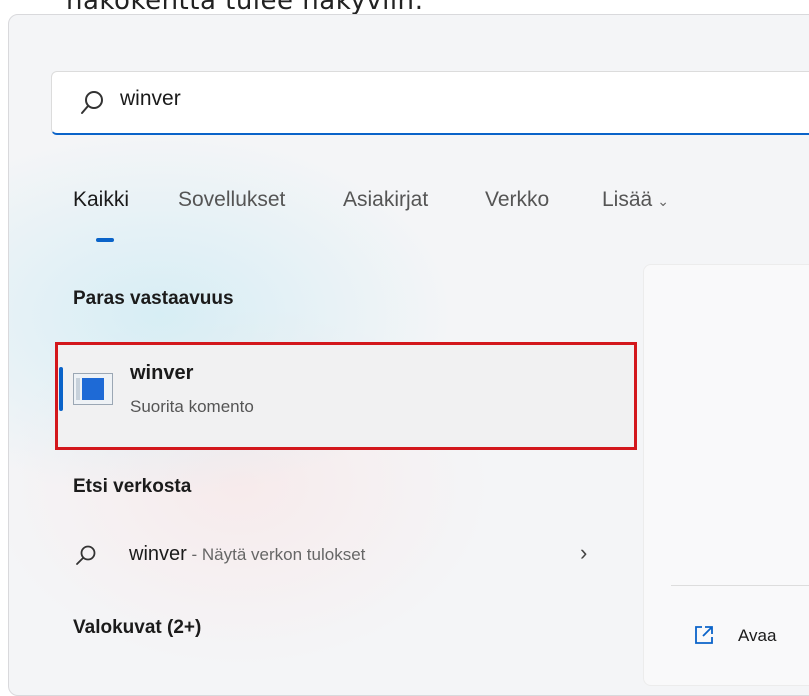  What do you see at coordinates (92, 102) in the screenshot?
I see `search-icon` at bounding box center [92, 102].